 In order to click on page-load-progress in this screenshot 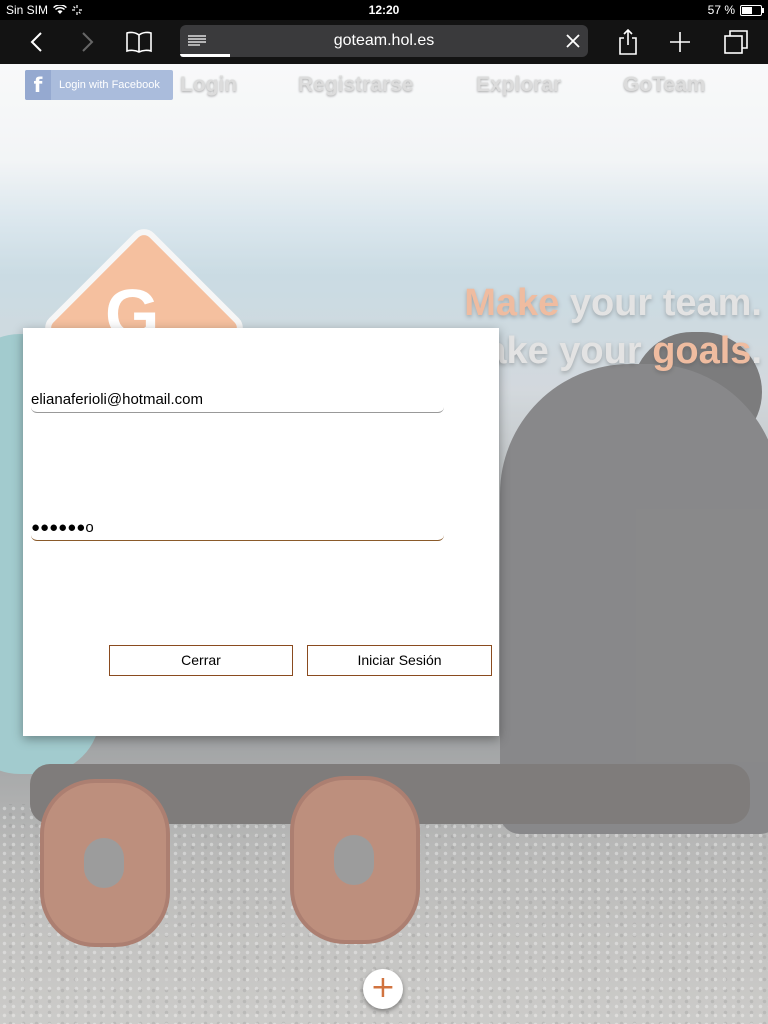, I will do `click(205, 55)`.